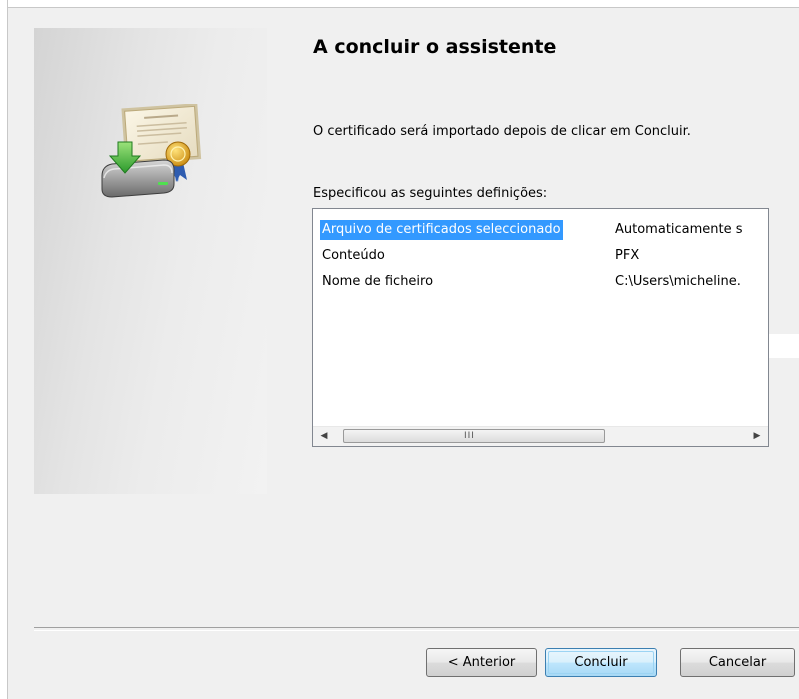 Image resolution: width=799 pixels, height=699 pixels. Describe the element at coordinates (737, 662) in the screenshot. I see `cancel-button: Cancelar` at that location.